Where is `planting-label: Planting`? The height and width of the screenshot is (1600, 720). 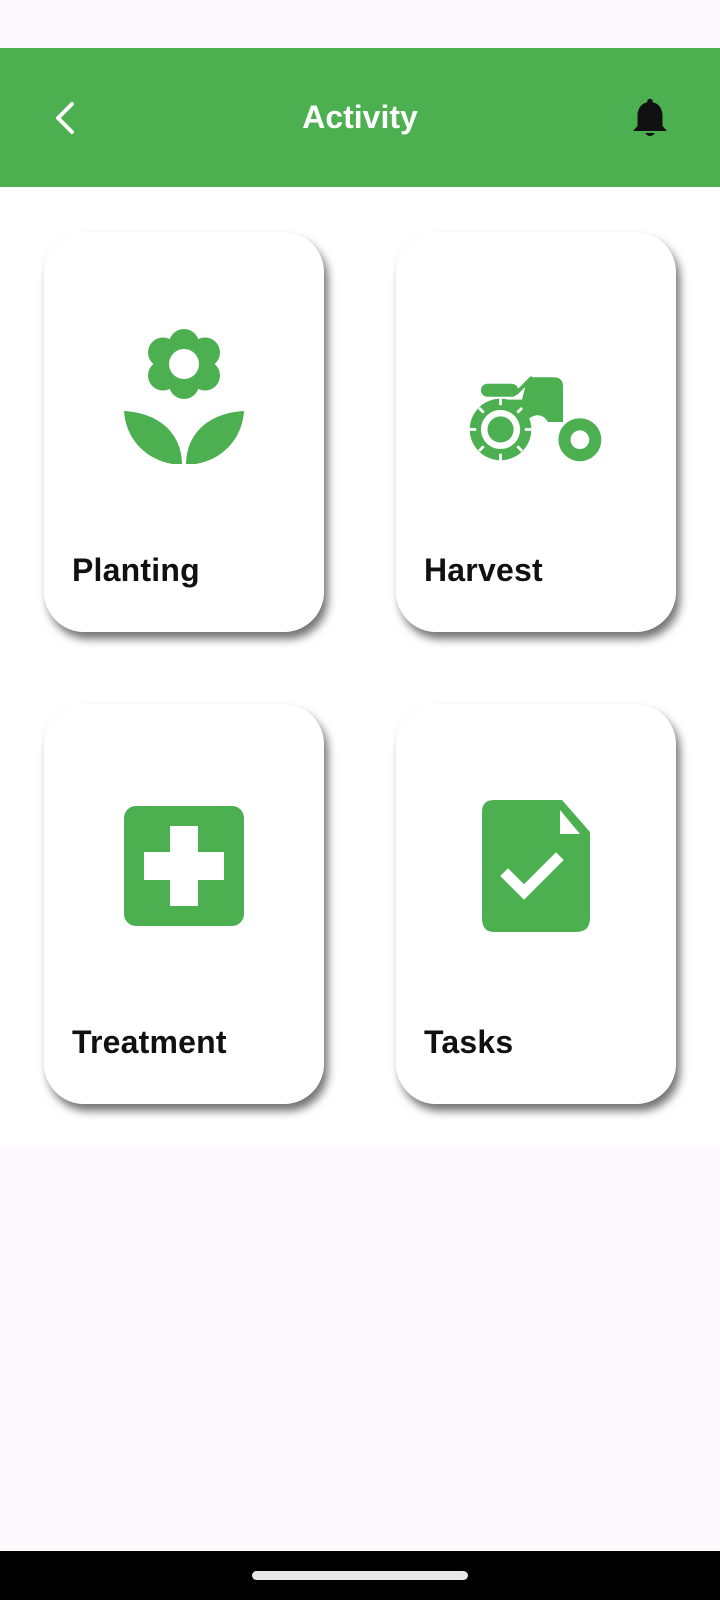 planting-label: Planting is located at coordinates (136, 570).